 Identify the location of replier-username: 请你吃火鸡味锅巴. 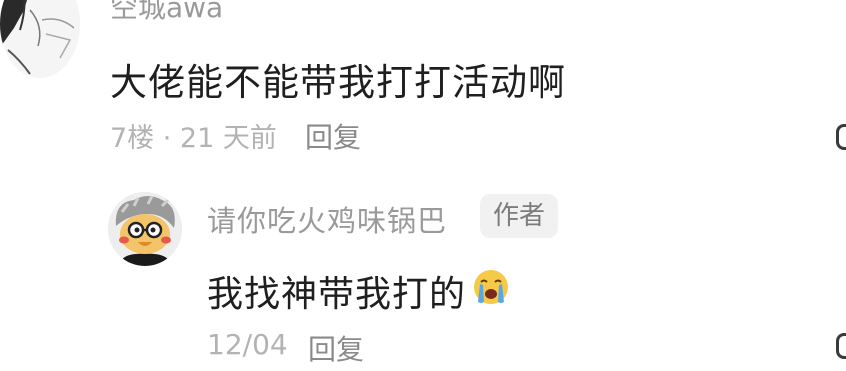
(327, 219).